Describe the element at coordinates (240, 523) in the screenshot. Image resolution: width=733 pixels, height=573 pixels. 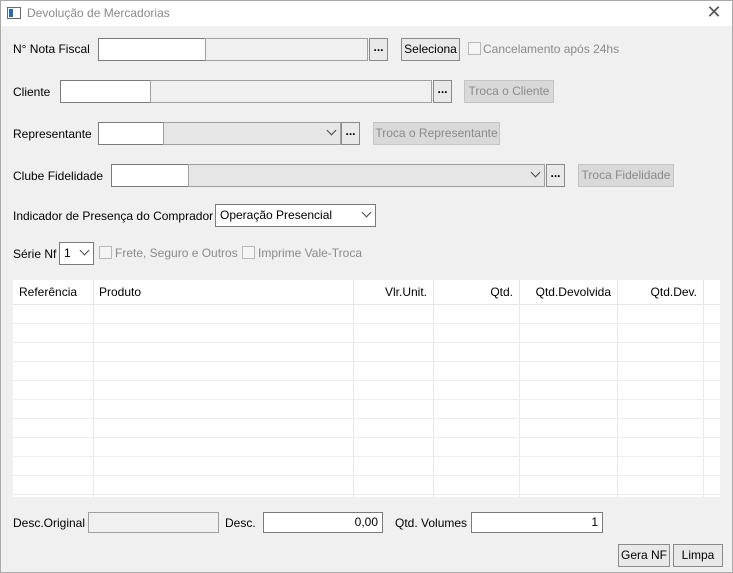
I see `desc-label: Desc.` at that location.